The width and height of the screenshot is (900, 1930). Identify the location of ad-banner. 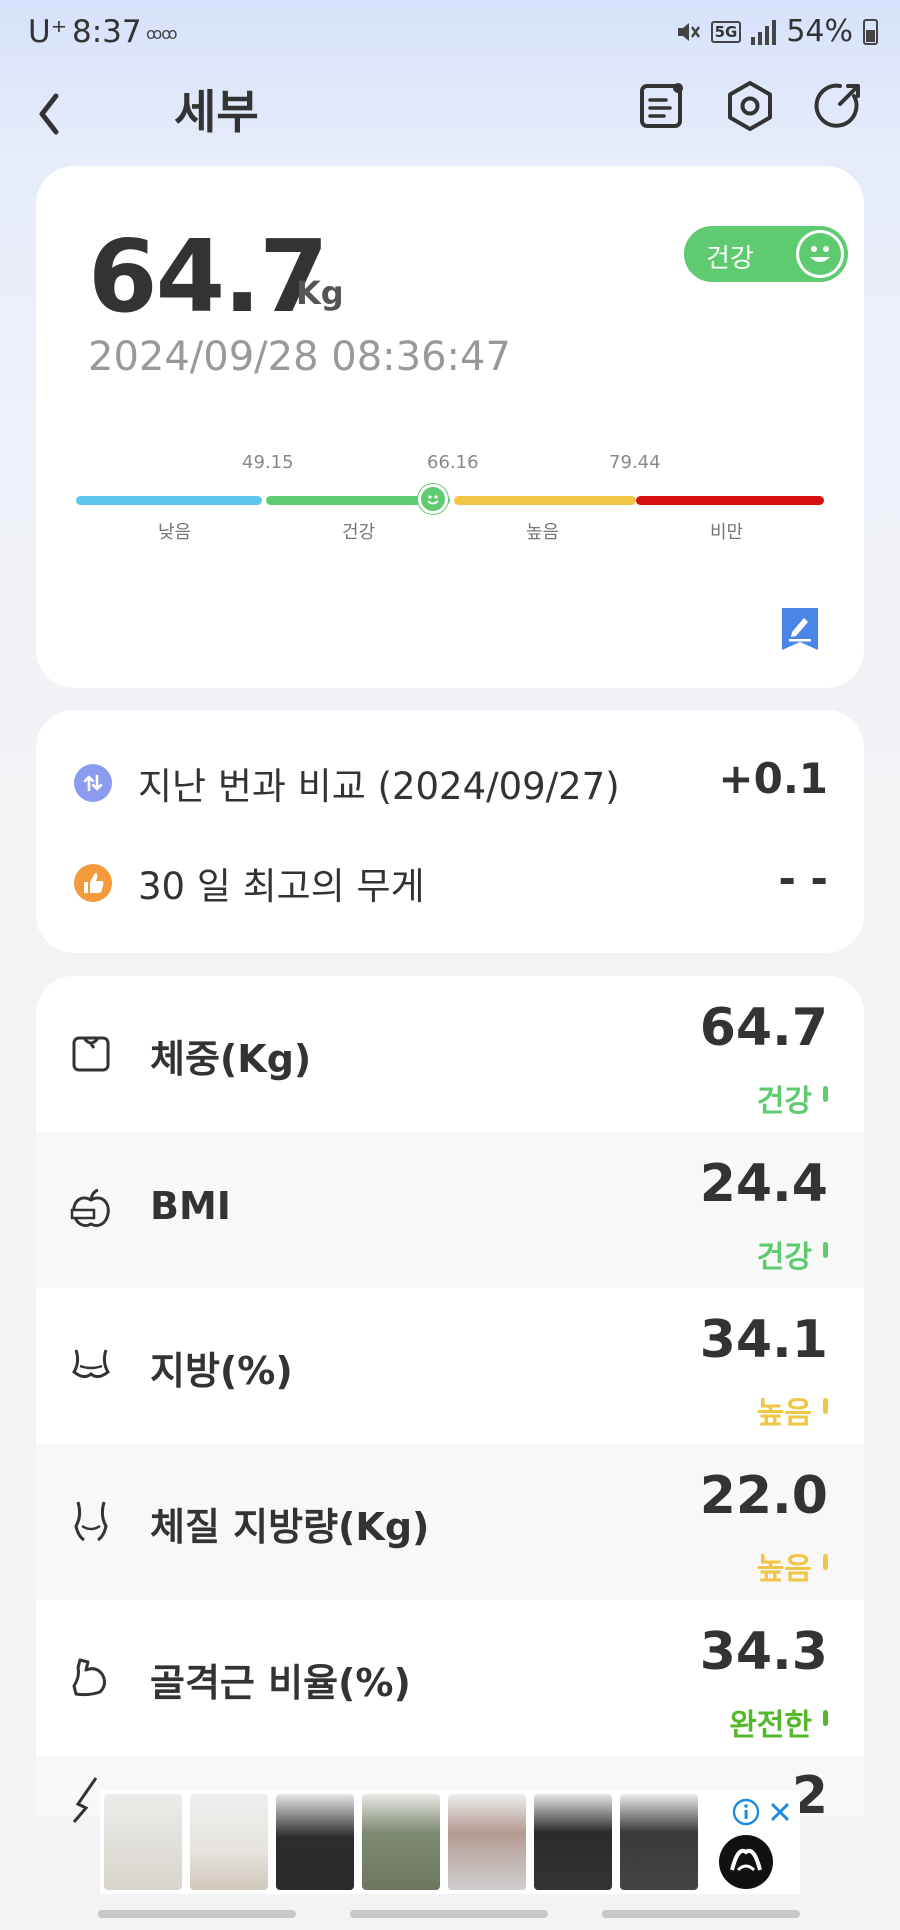
(450, 1842).